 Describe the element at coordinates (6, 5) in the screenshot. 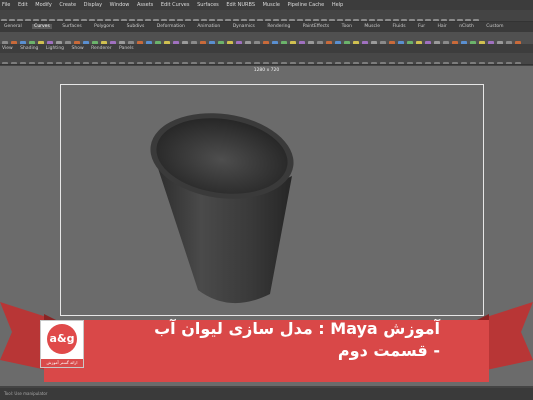

I see `menu-file: File` at that location.